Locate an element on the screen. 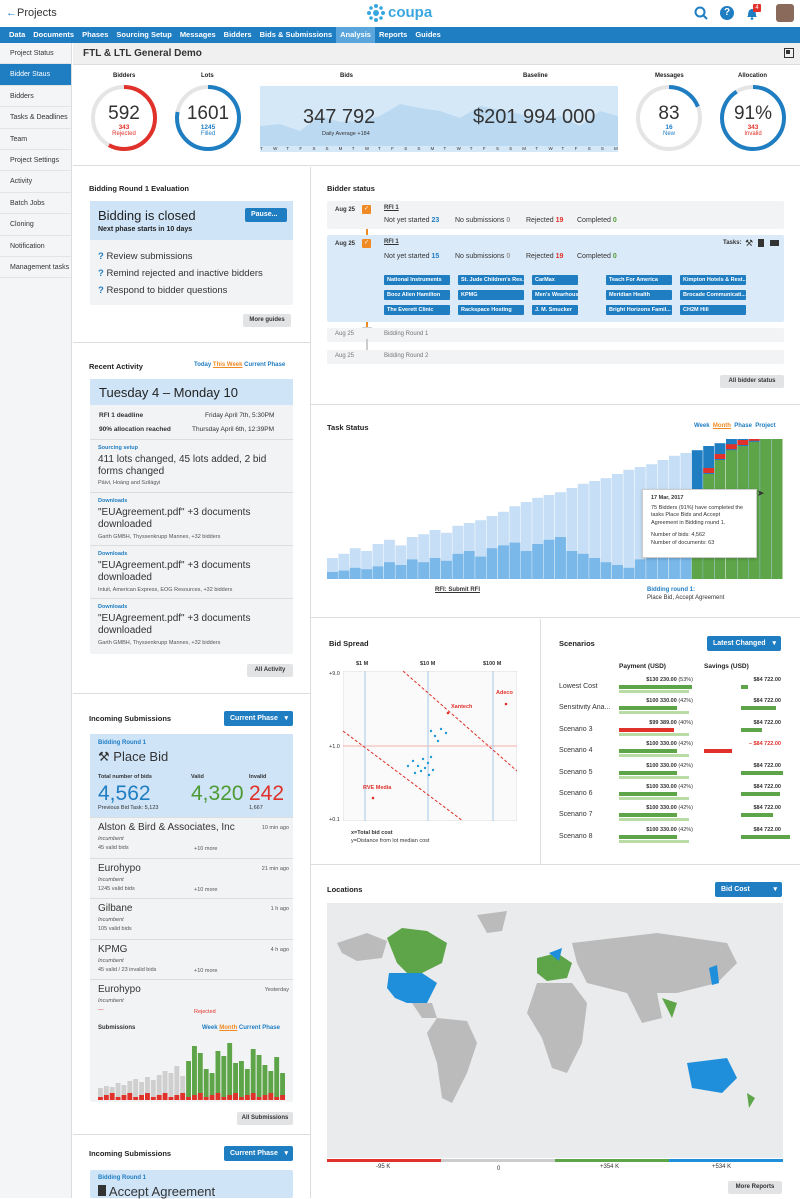 This screenshot has width=800, height=1199. scenario-row: Scenario 4 $100 330.00 (42%) – $84 722.00 is located at coordinates (670, 750).